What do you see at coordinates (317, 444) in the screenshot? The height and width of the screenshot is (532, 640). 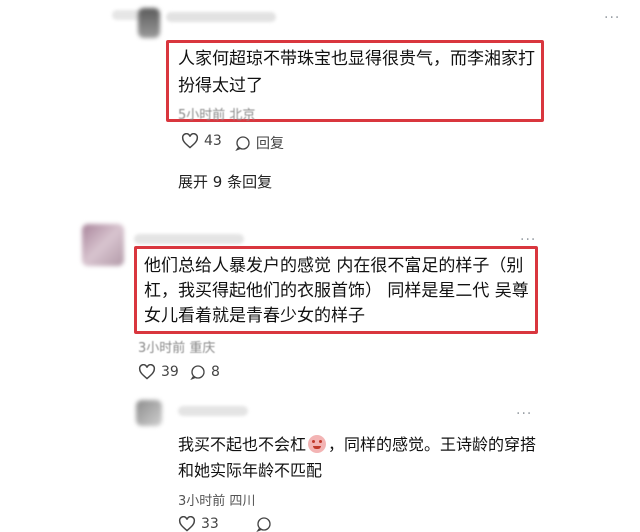 I see `emoji-icon` at bounding box center [317, 444].